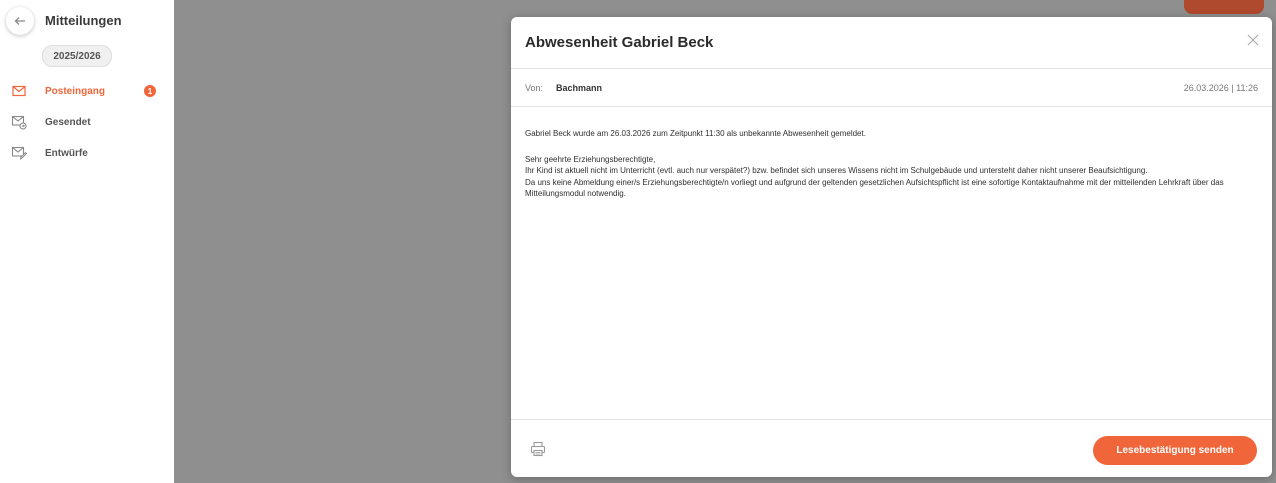 This screenshot has height=483, width=1276. Describe the element at coordinates (534, 88) in the screenshot. I see `from-label: Von:` at that location.